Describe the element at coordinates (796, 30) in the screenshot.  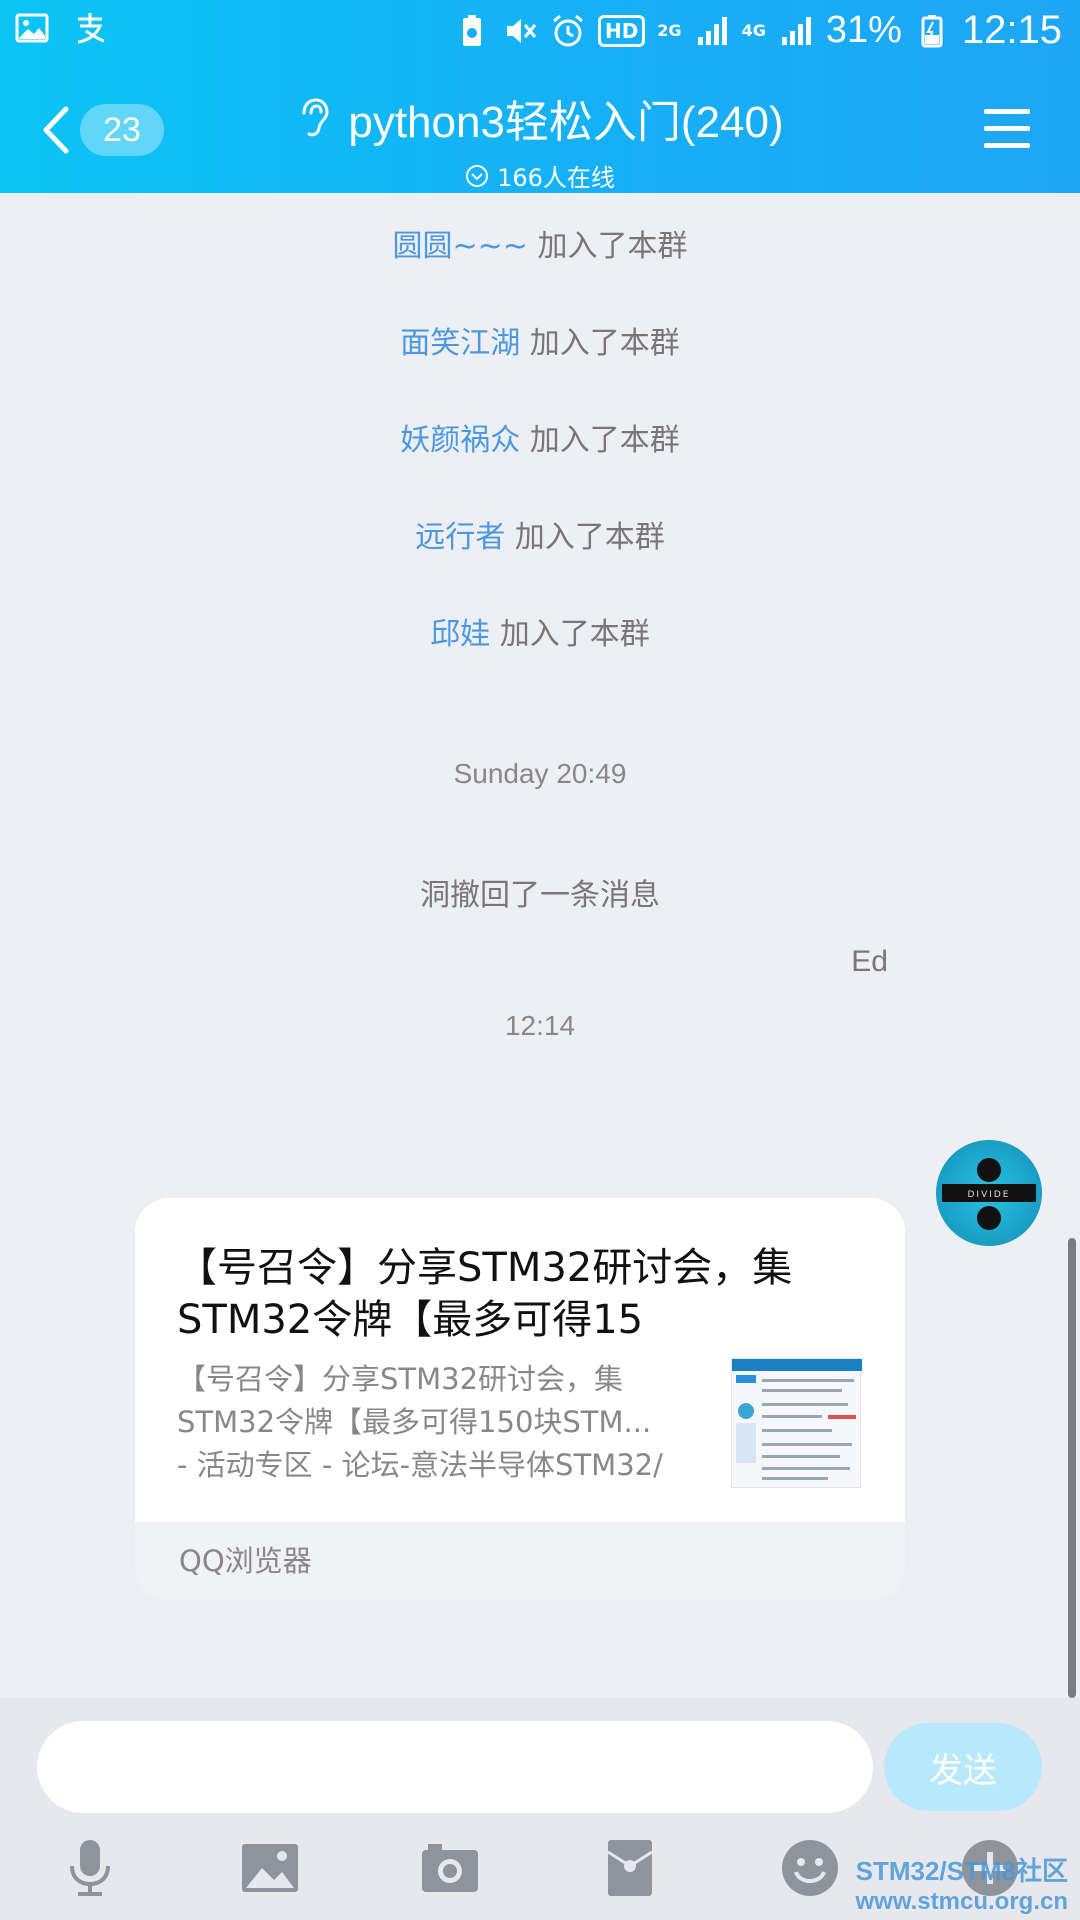
I see `signal-icon-secondary` at that location.